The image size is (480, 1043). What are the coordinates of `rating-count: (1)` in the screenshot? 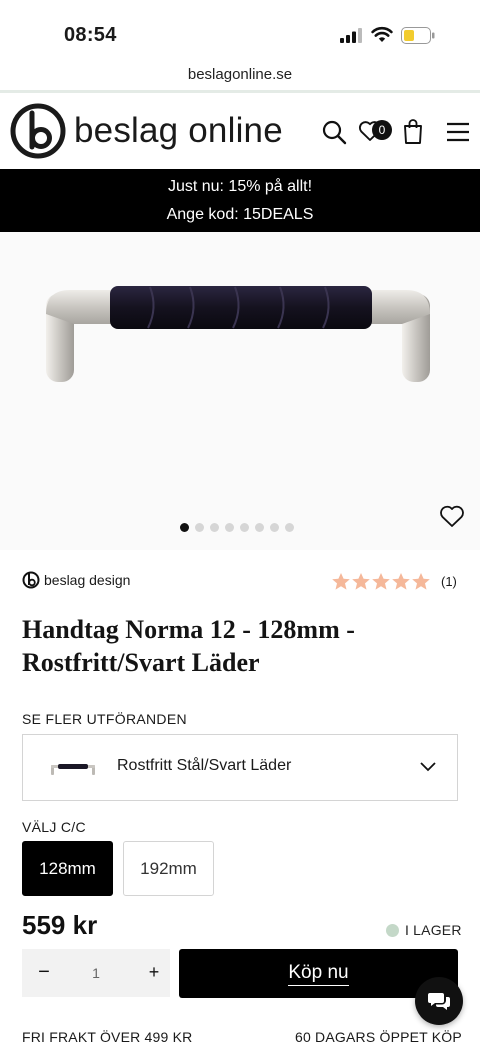 It's located at (449, 581).